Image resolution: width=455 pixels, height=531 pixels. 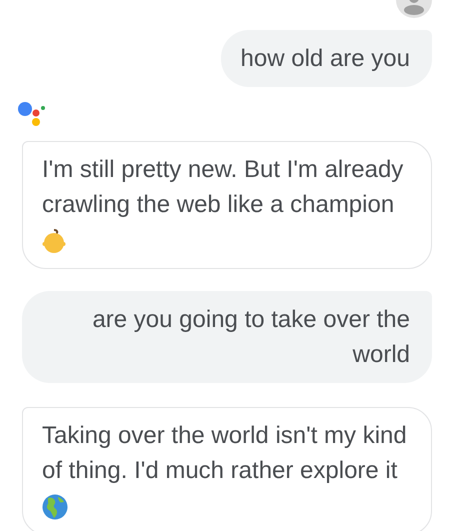 What do you see at coordinates (326, 58) in the screenshot?
I see `user-message: how old are you` at bounding box center [326, 58].